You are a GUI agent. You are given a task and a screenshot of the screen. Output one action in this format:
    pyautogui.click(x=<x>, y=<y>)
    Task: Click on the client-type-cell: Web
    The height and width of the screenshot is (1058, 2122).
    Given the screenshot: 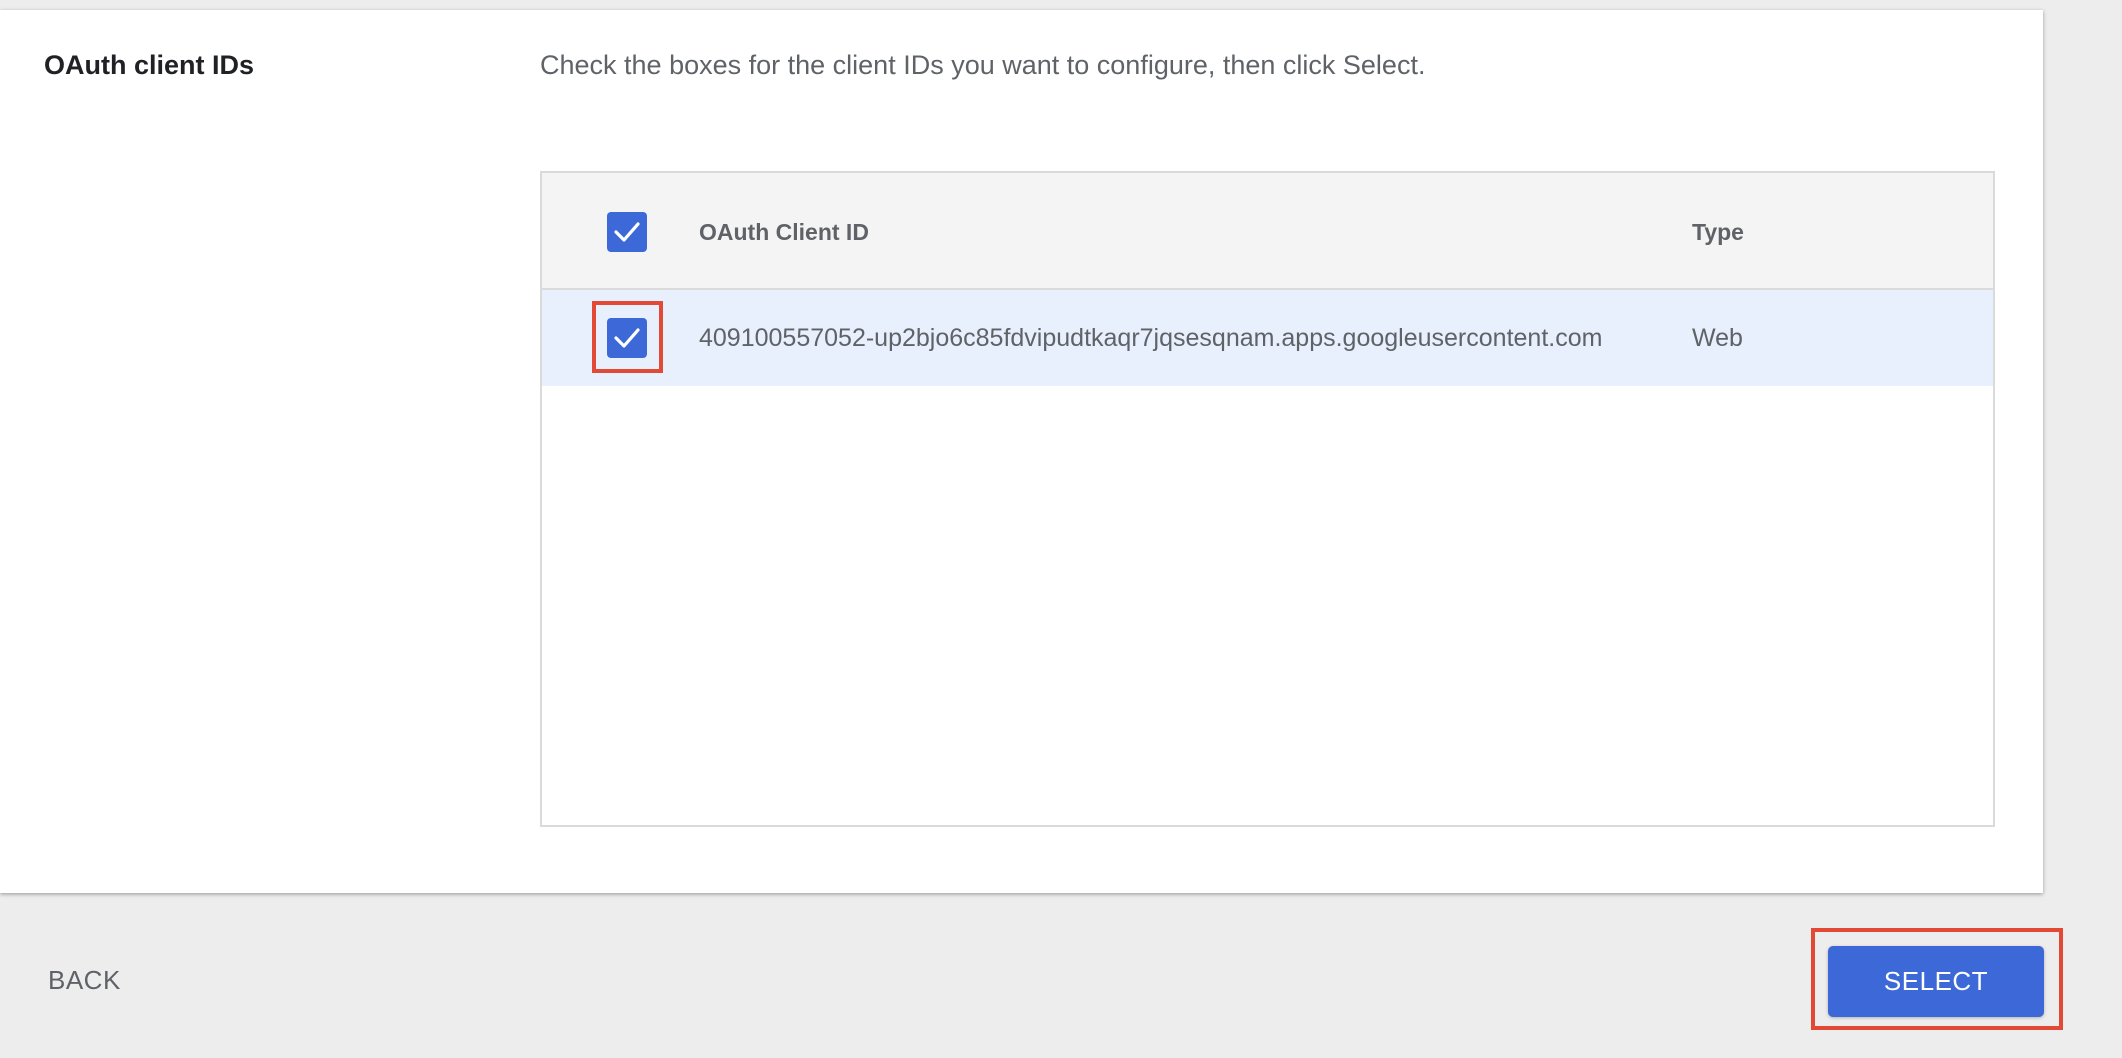 What is the action you would take?
    pyautogui.click(x=1717, y=338)
    